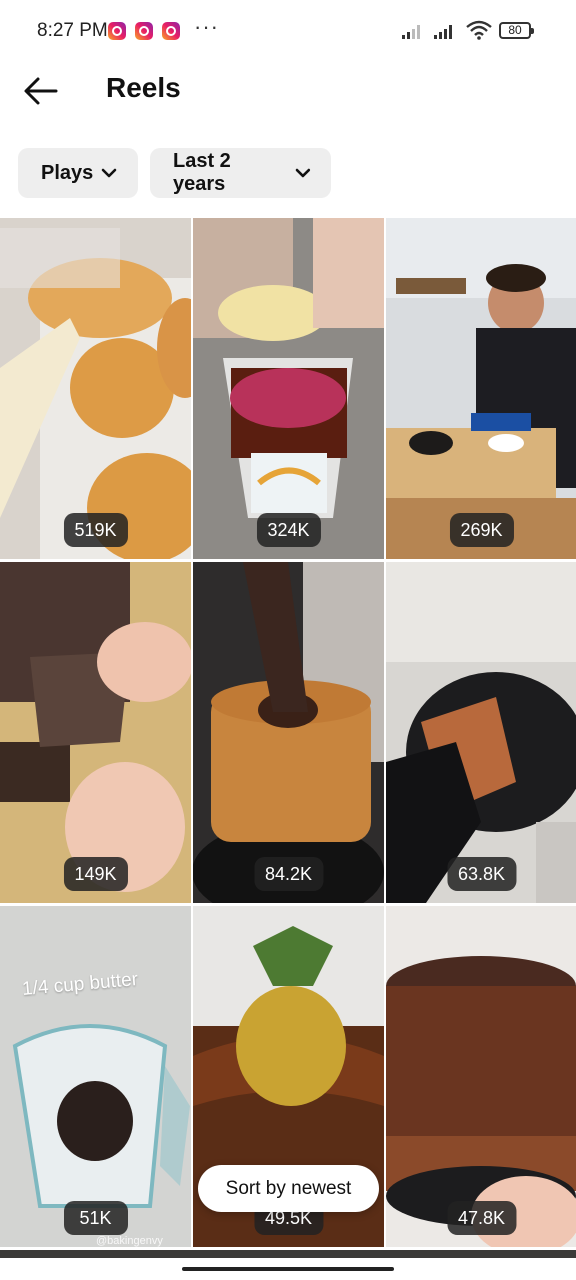  Describe the element at coordinates (129, 1241) in the screenshot. I see `watermark: @bakingenvy` at that location.